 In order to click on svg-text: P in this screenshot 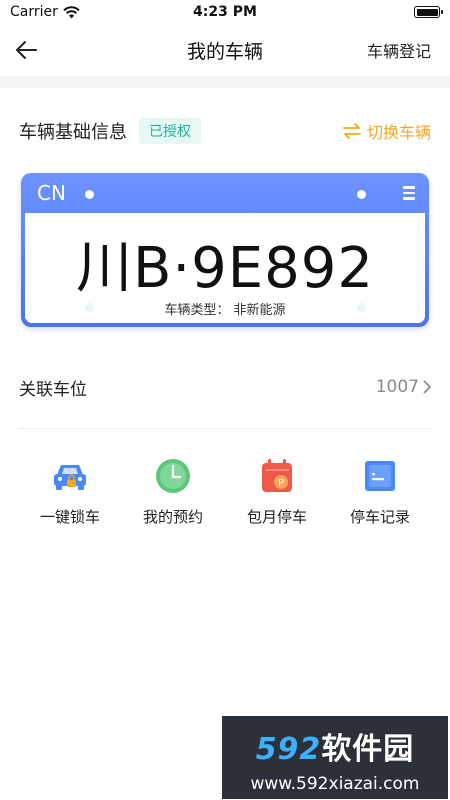, I will do `click(281, 483)`.